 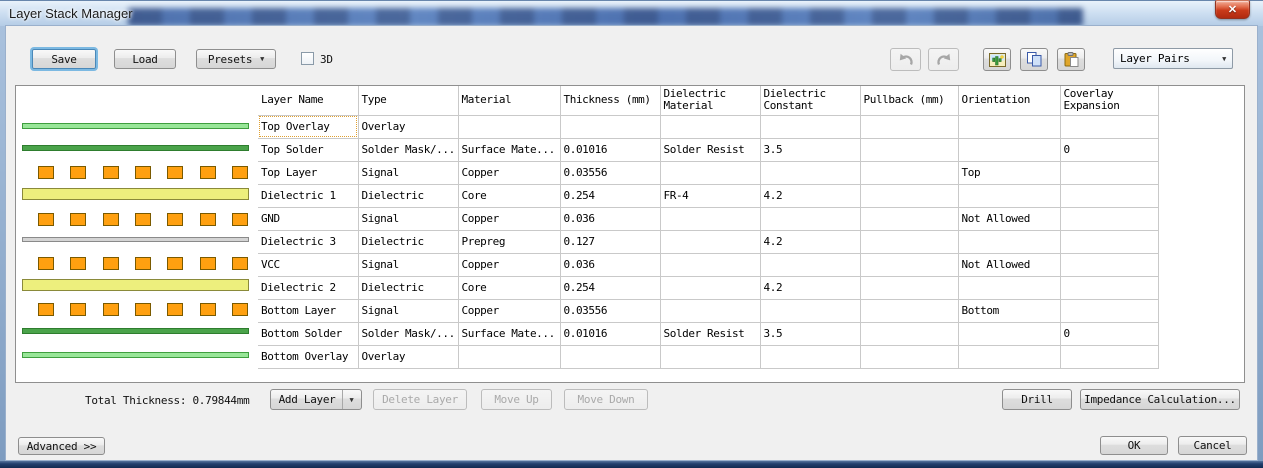 What do you see at coordinates (1071, 59) in the screenshot?
I see `paste-button` at bounding box center [1071, 59].